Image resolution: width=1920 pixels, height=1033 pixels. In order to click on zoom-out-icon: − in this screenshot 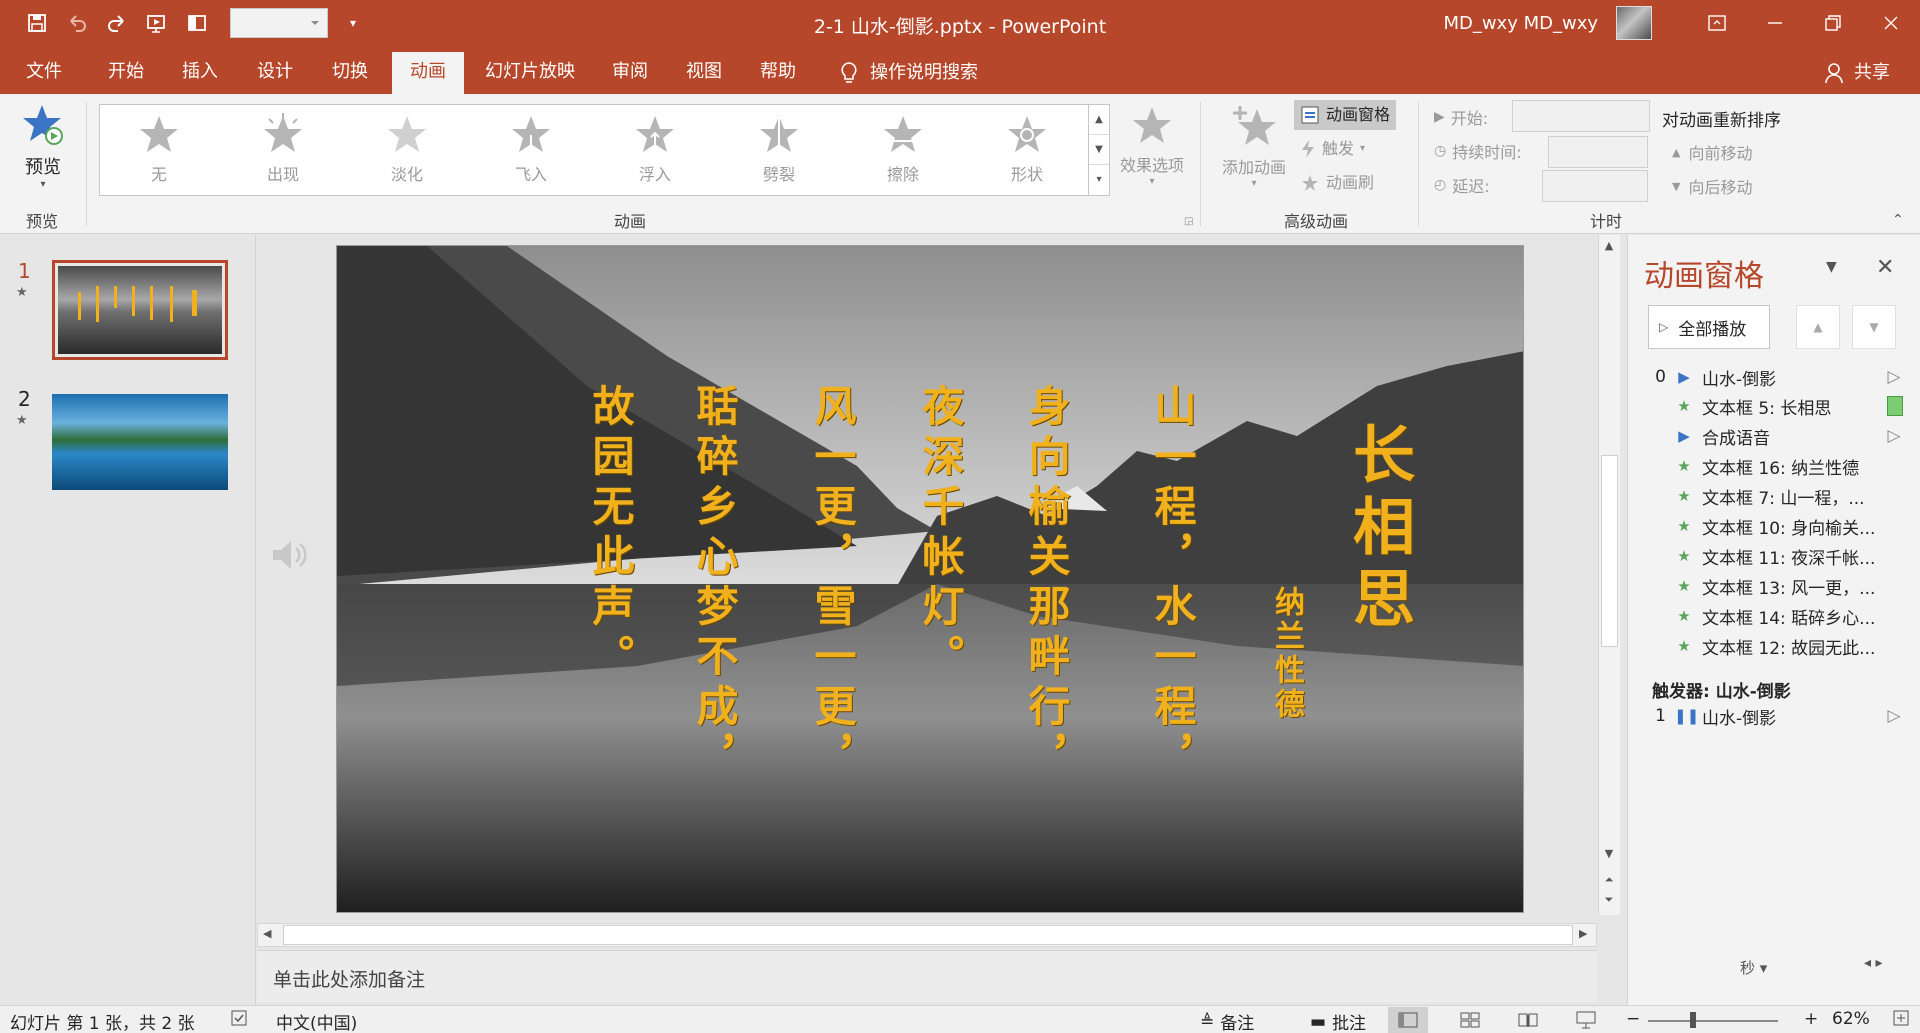, I will do `click(1633, 1019)`.